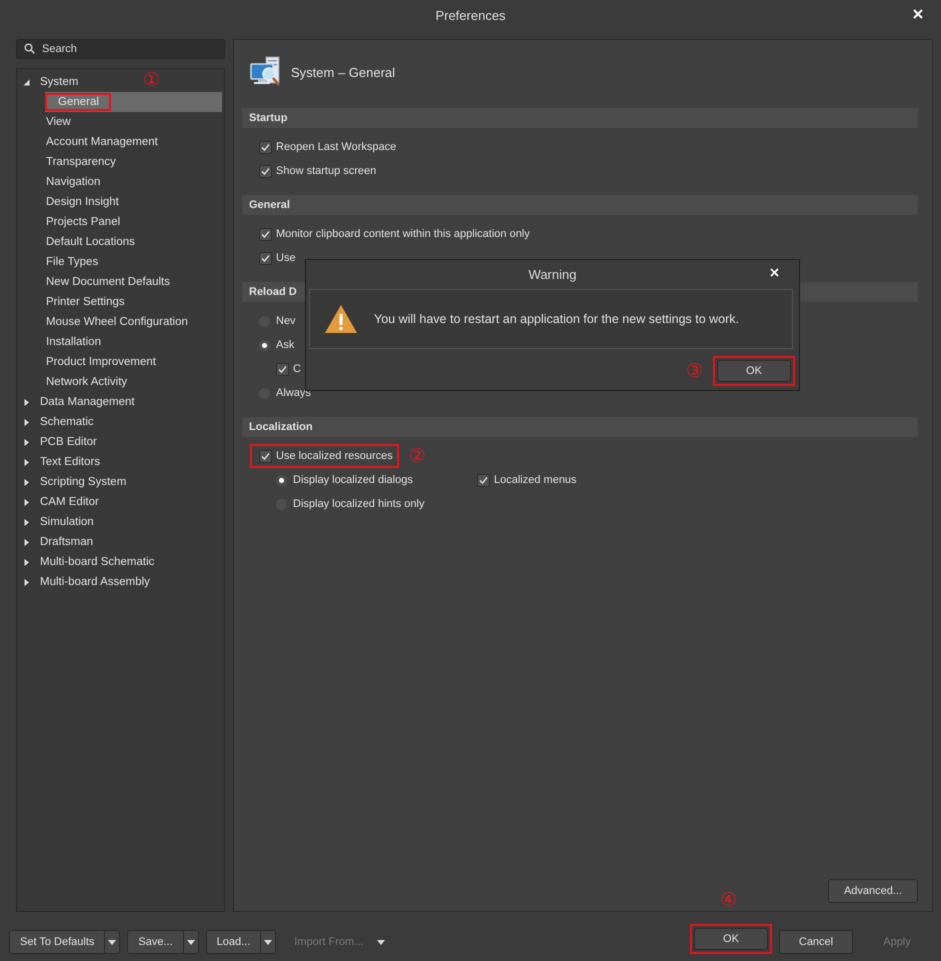 The height and width of the screenshot is (961, 941). What do you see at coordinates (119, 202) in the screenshot?
I see `tree-item: Design Insight` at bounding box center [119, 202].